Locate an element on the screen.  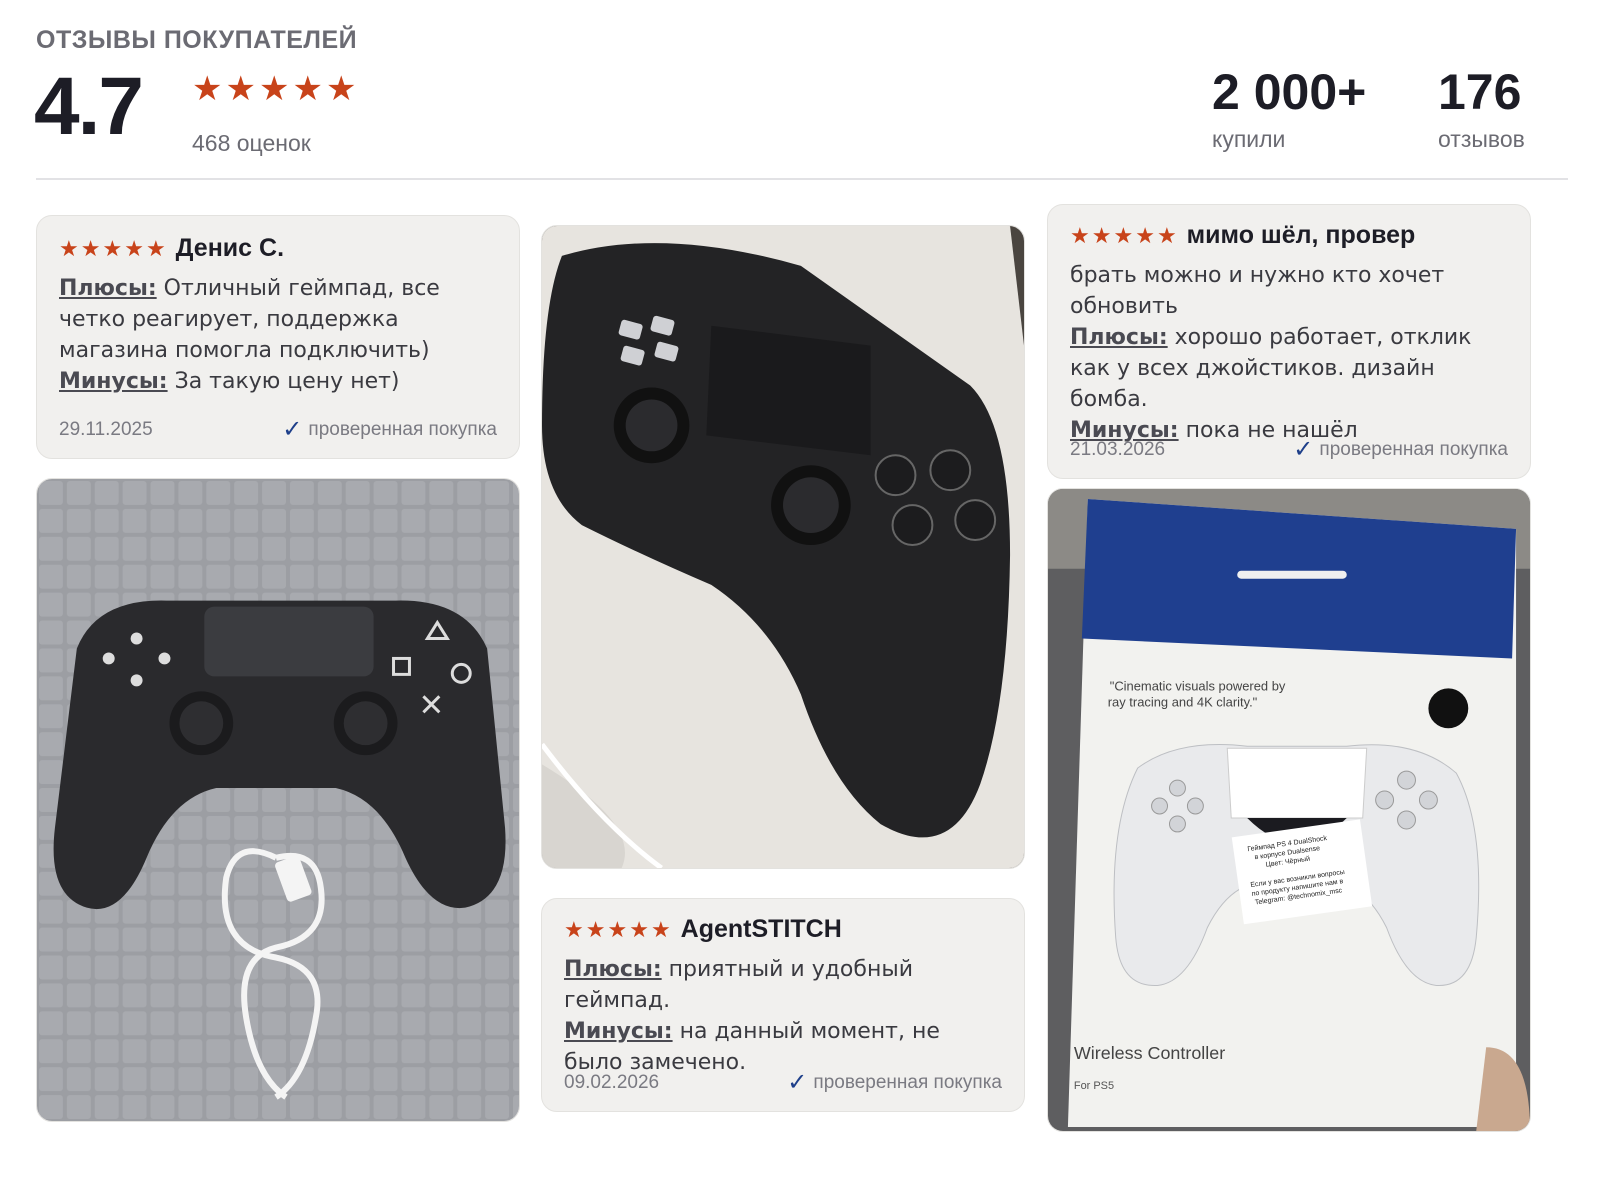
box-title: Wireless Controller is located at coordinates (1149, 1053).